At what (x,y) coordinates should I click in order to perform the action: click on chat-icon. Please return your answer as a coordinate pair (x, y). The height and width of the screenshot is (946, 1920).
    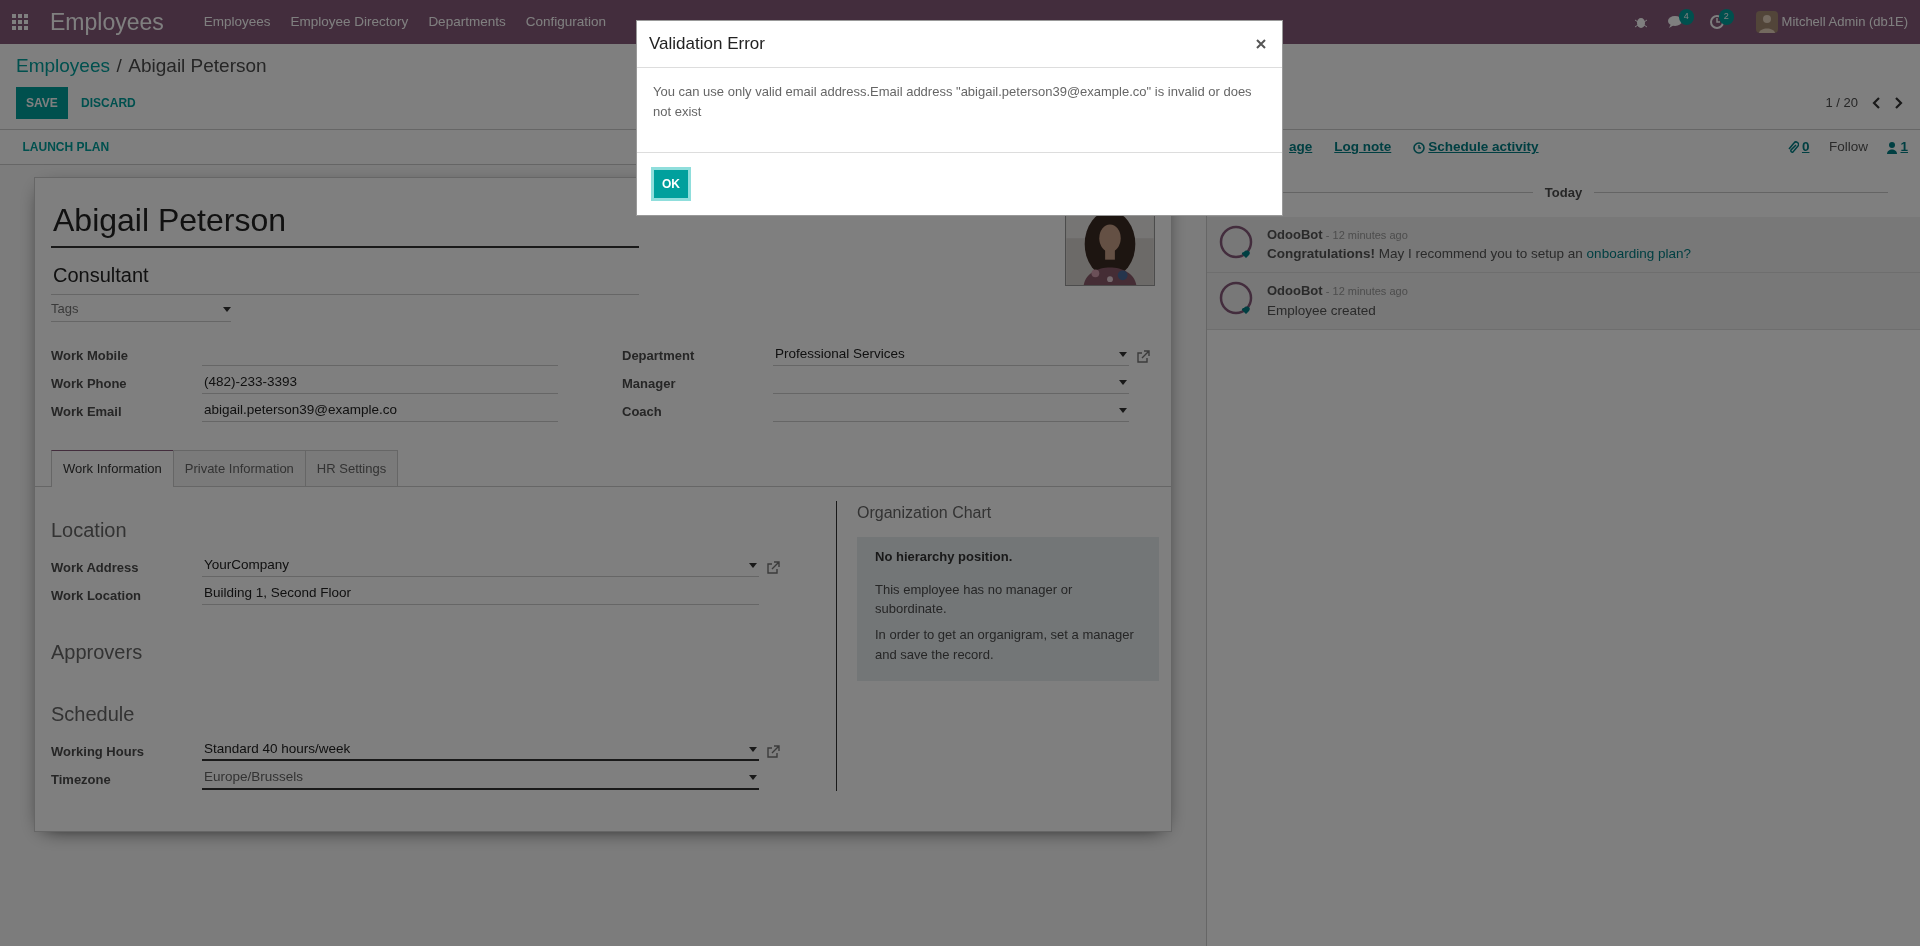
    Looking at the image, I should click on (1675, 22).